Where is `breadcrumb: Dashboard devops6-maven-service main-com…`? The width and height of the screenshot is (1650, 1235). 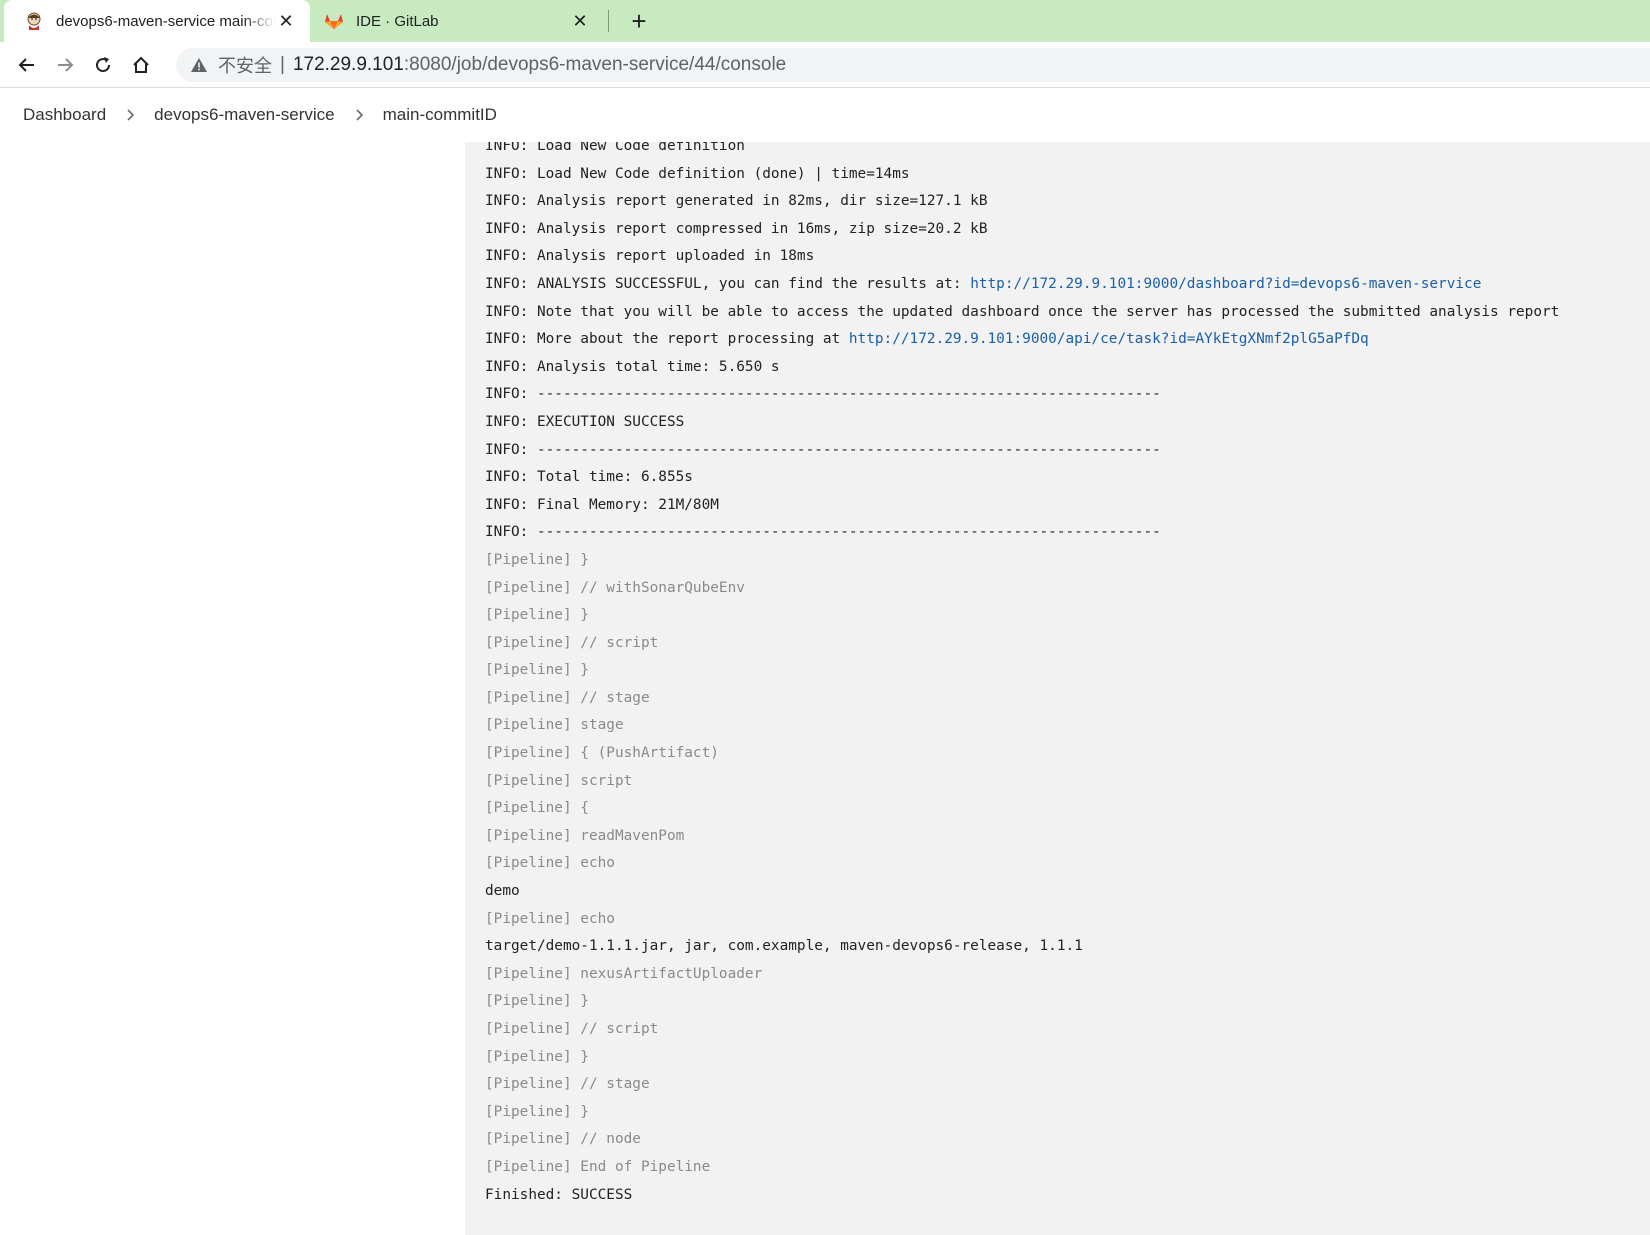
breadcrumb: Dashboard devops6-maven-service main-com… is located at coordinates (825, 115).